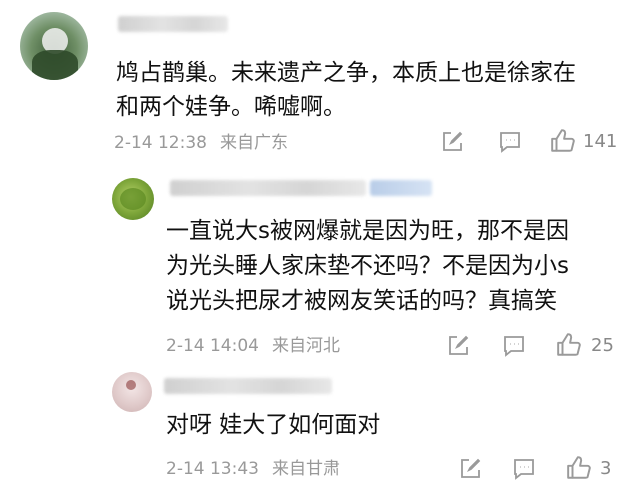 This screenshot has width=636, height=481. Describe the element at coordinates (306, 346) in the screenshot. I see `location: 来自河北` at that location.